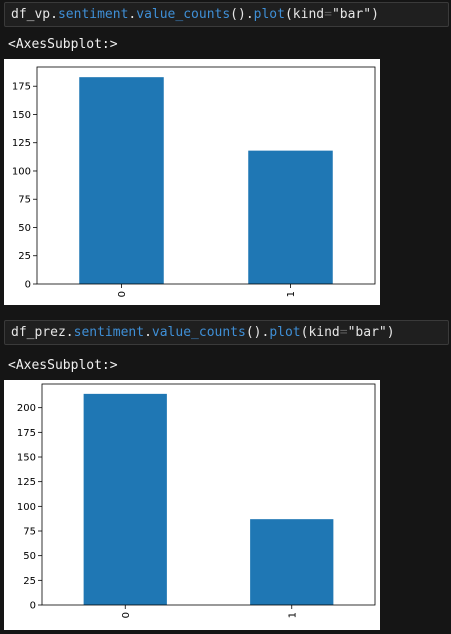 This screenshot has height=634, width=451. I want to click on code-token: df_vp, so click(31, 14).